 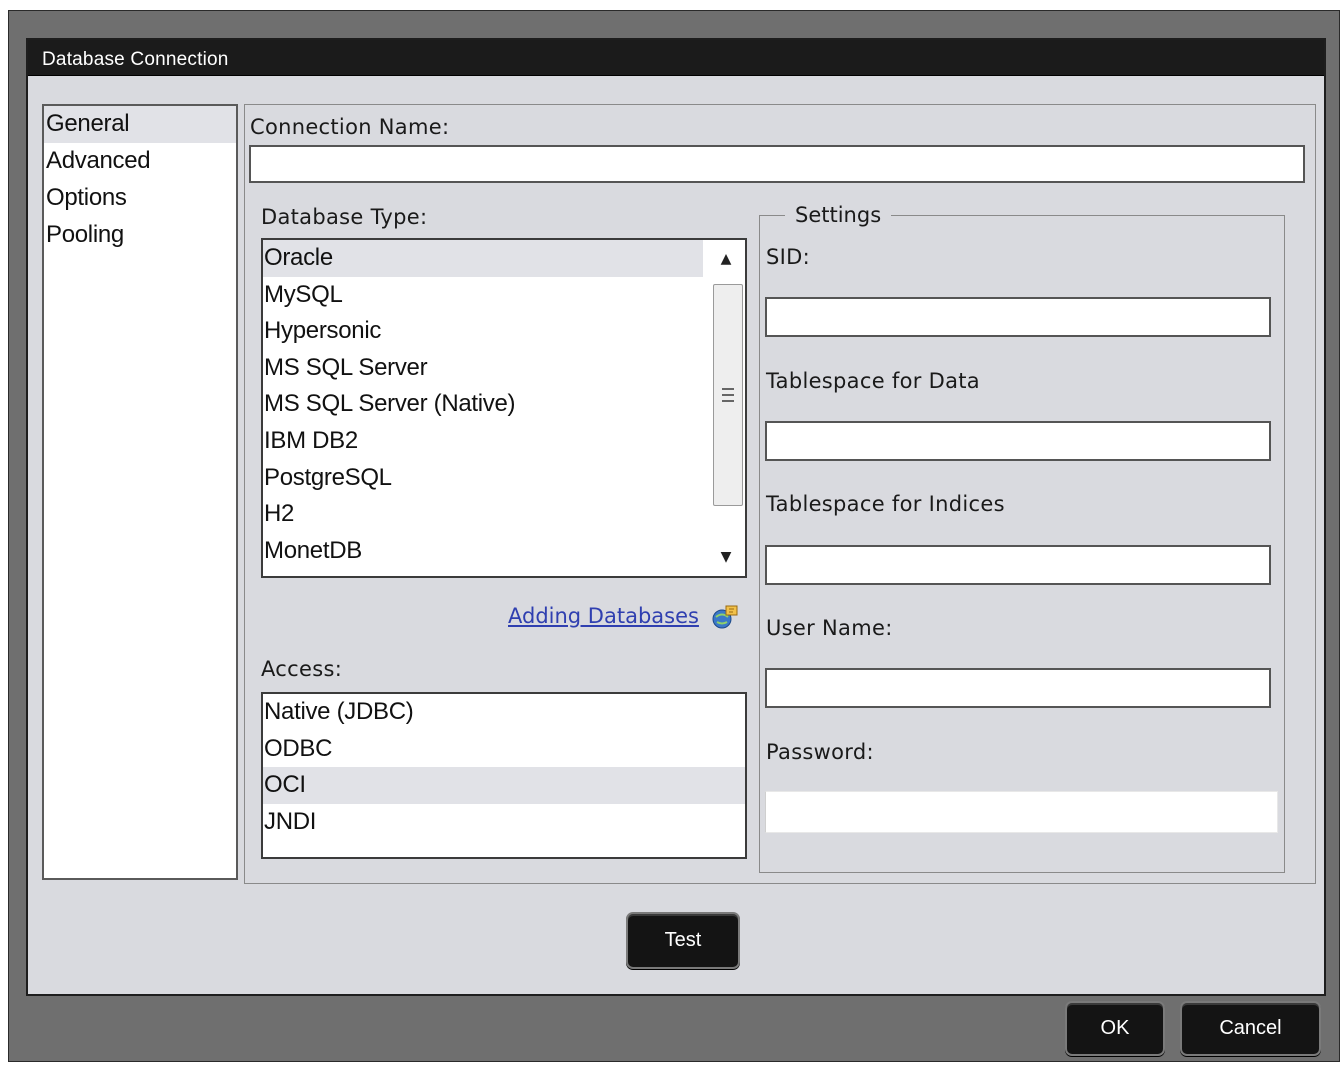 I want to click on scroll-down-arrow-icon: ▼, so click(x=726, y=557).